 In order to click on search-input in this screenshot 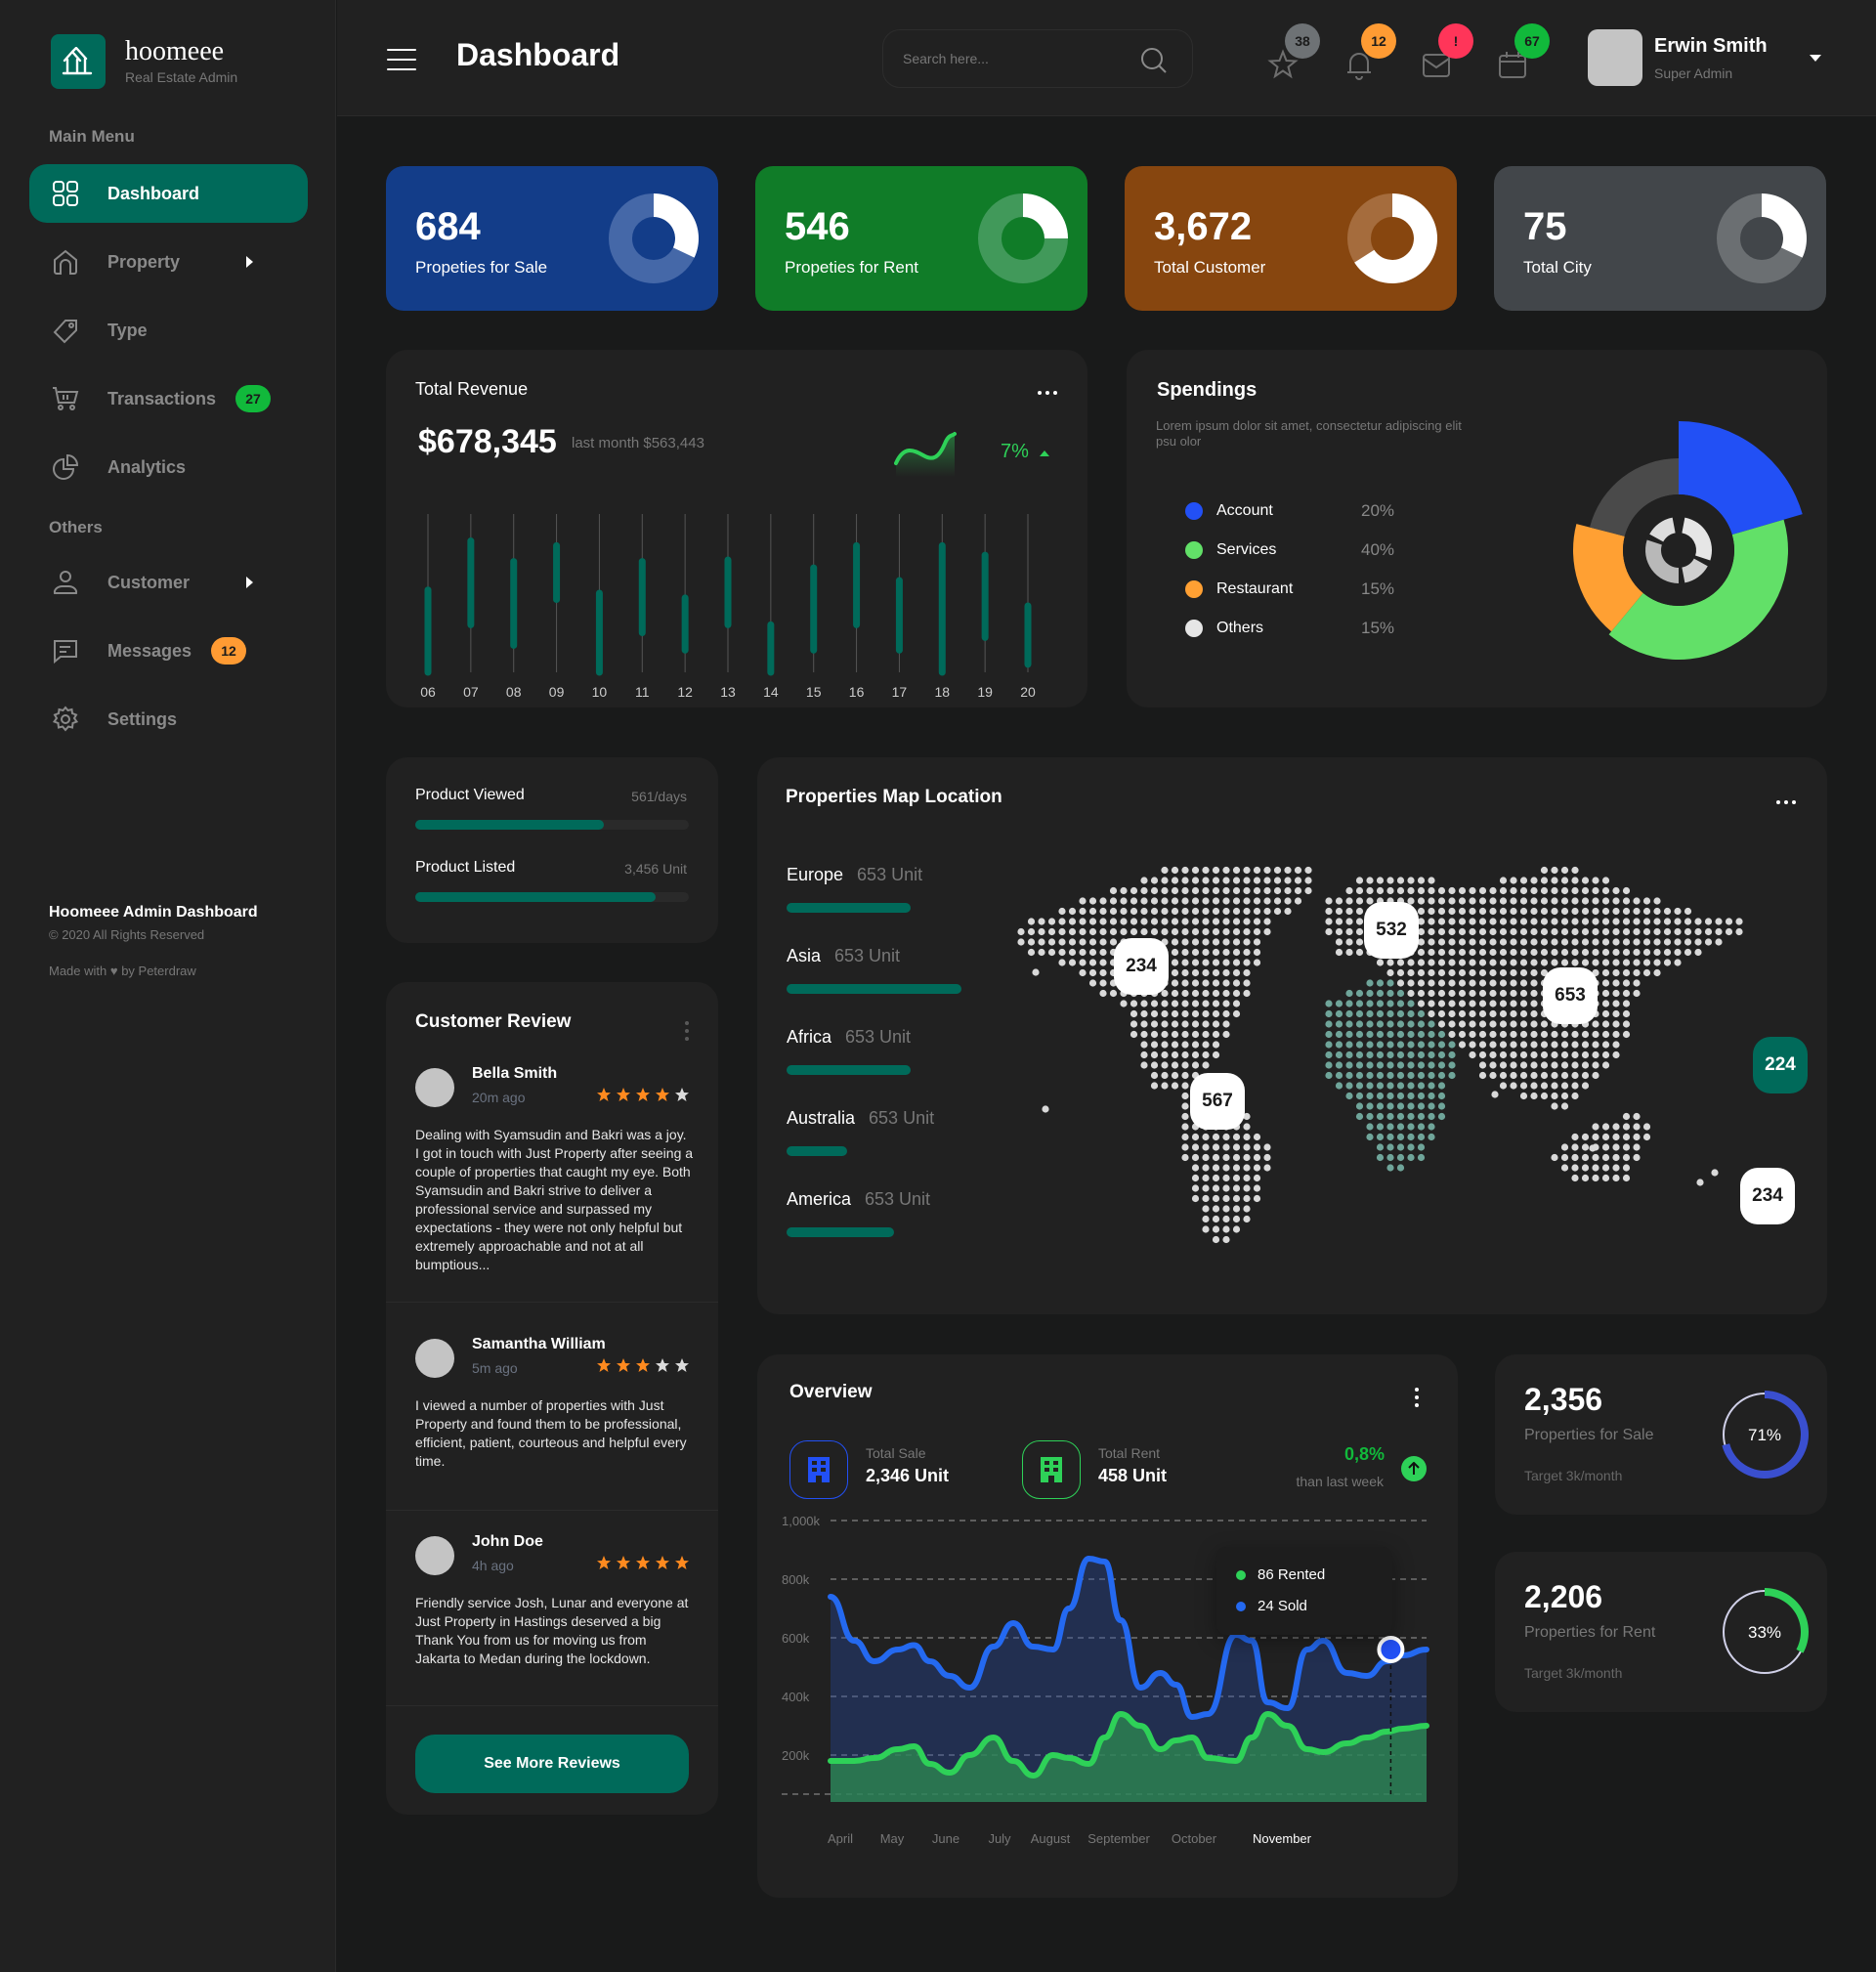, I will do `click(1016, 58)`.